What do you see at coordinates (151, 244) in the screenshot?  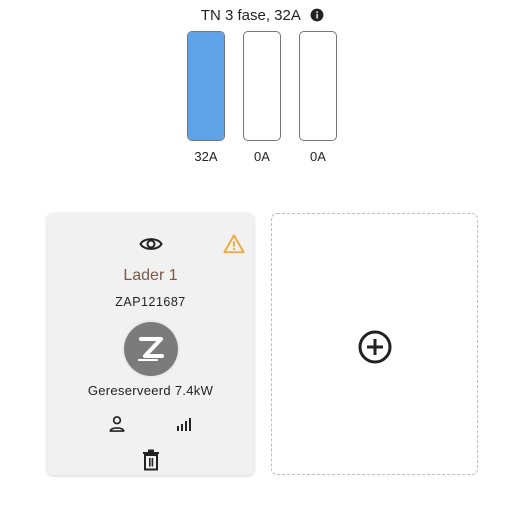 I see `eye-icon` at bounding box center [151, 244].